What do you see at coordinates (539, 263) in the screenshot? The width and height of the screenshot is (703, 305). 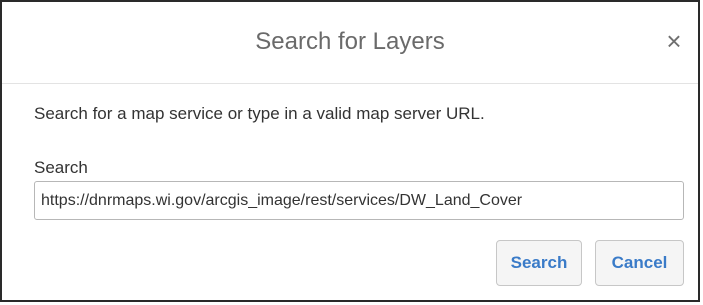 I see `search-button: Search` at bounding box center [539, 263].